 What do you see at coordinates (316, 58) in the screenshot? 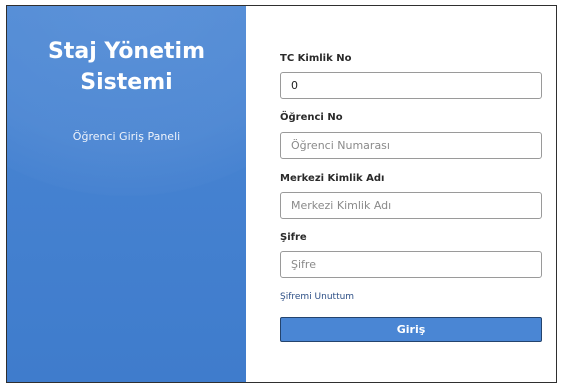
I see `tc-kimlik-label: TC Kimlik No` at bounding box center [316, 58].